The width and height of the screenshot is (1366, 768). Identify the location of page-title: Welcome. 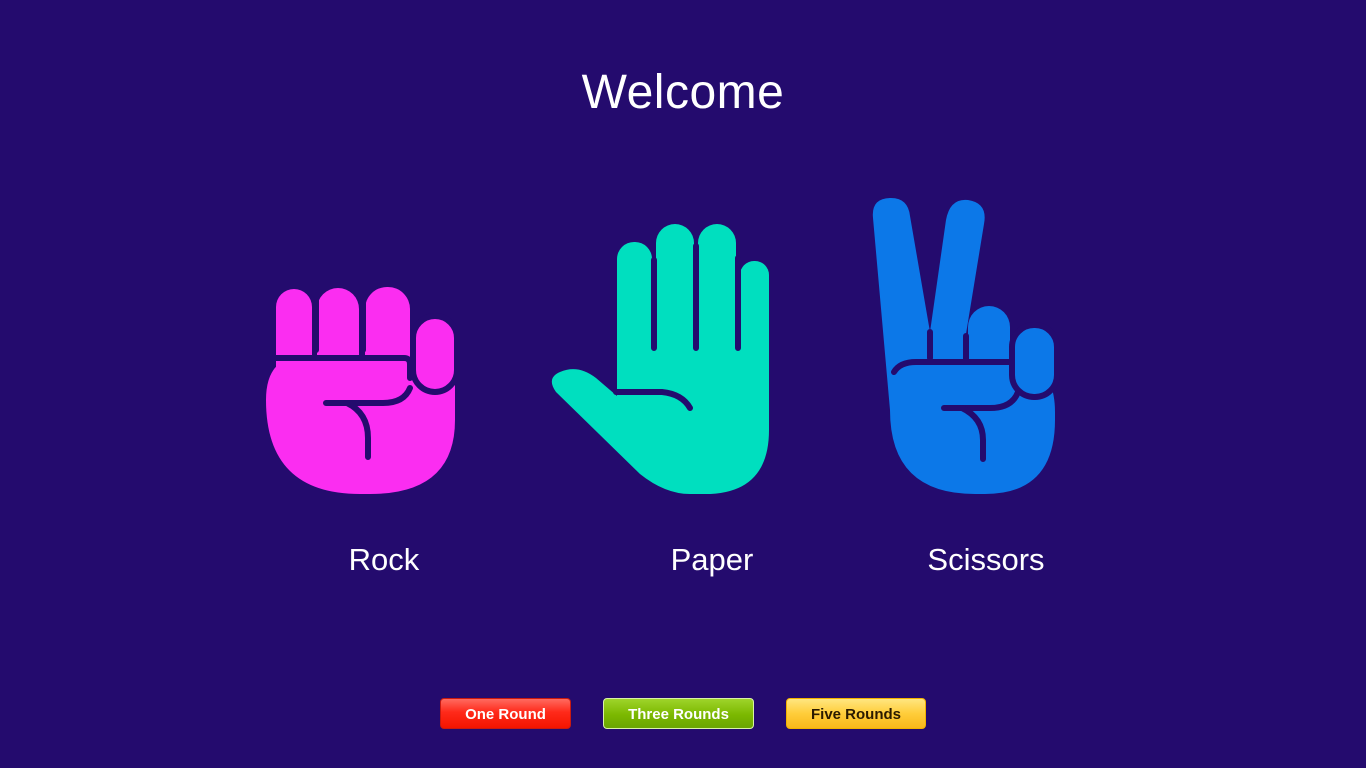
(683, 93).